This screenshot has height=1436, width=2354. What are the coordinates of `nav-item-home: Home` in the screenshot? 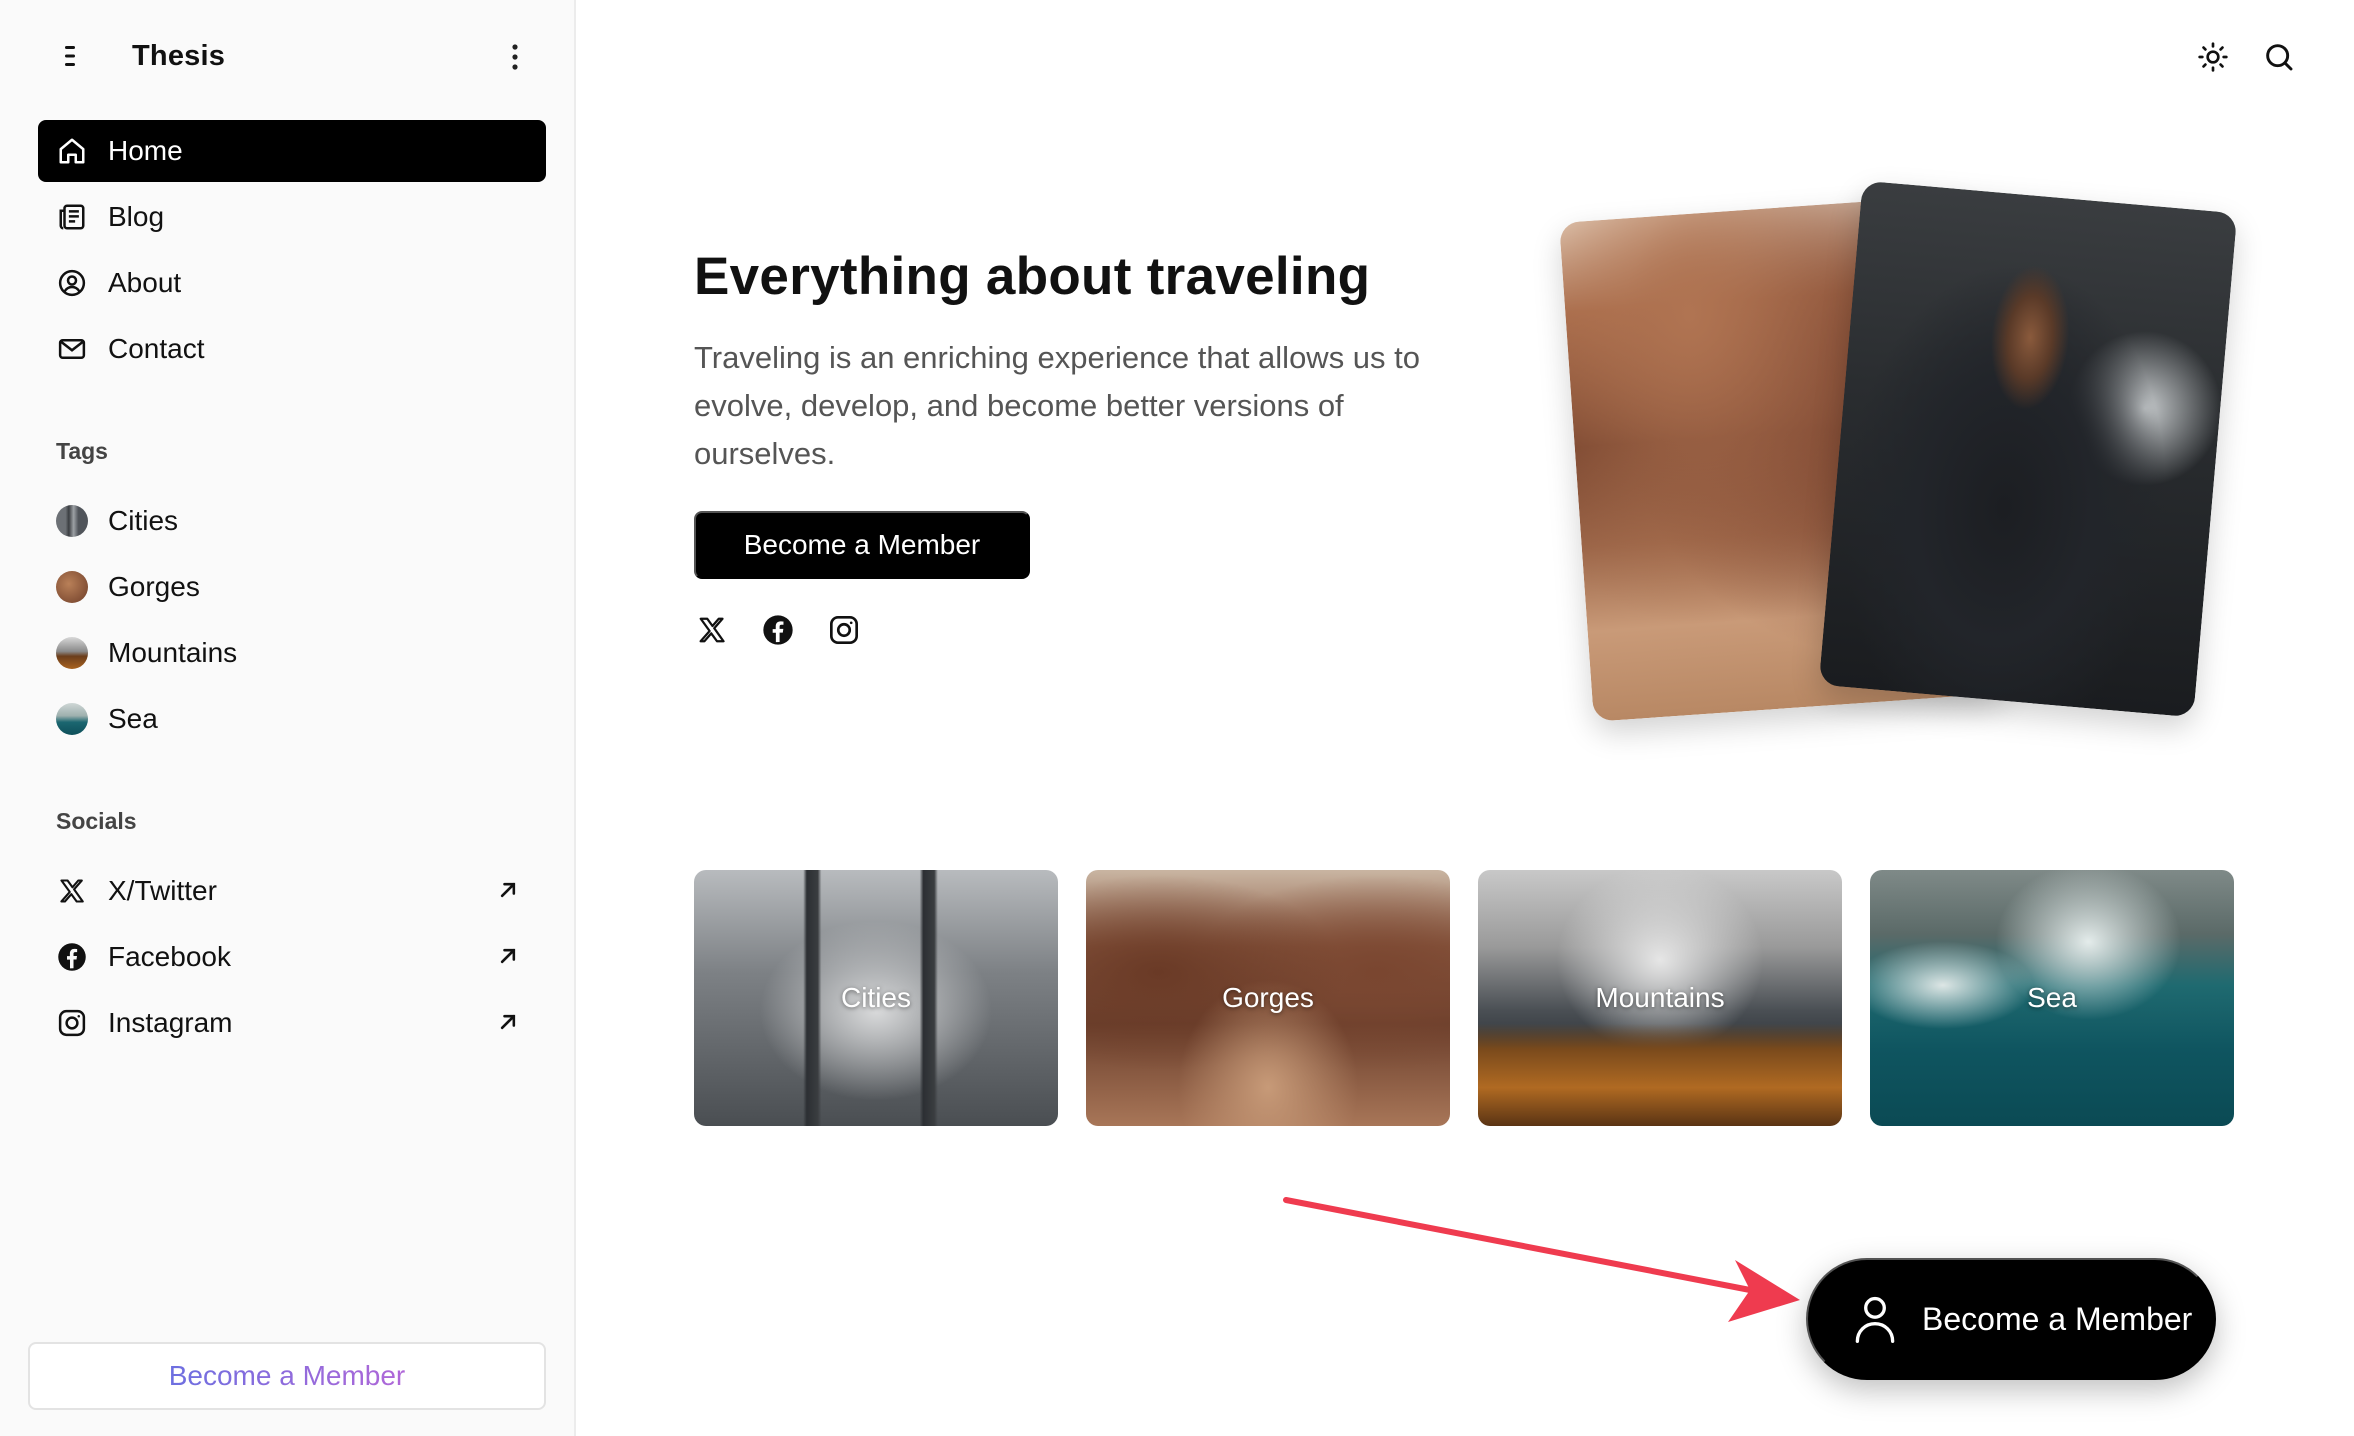 It's located at (292, 151).